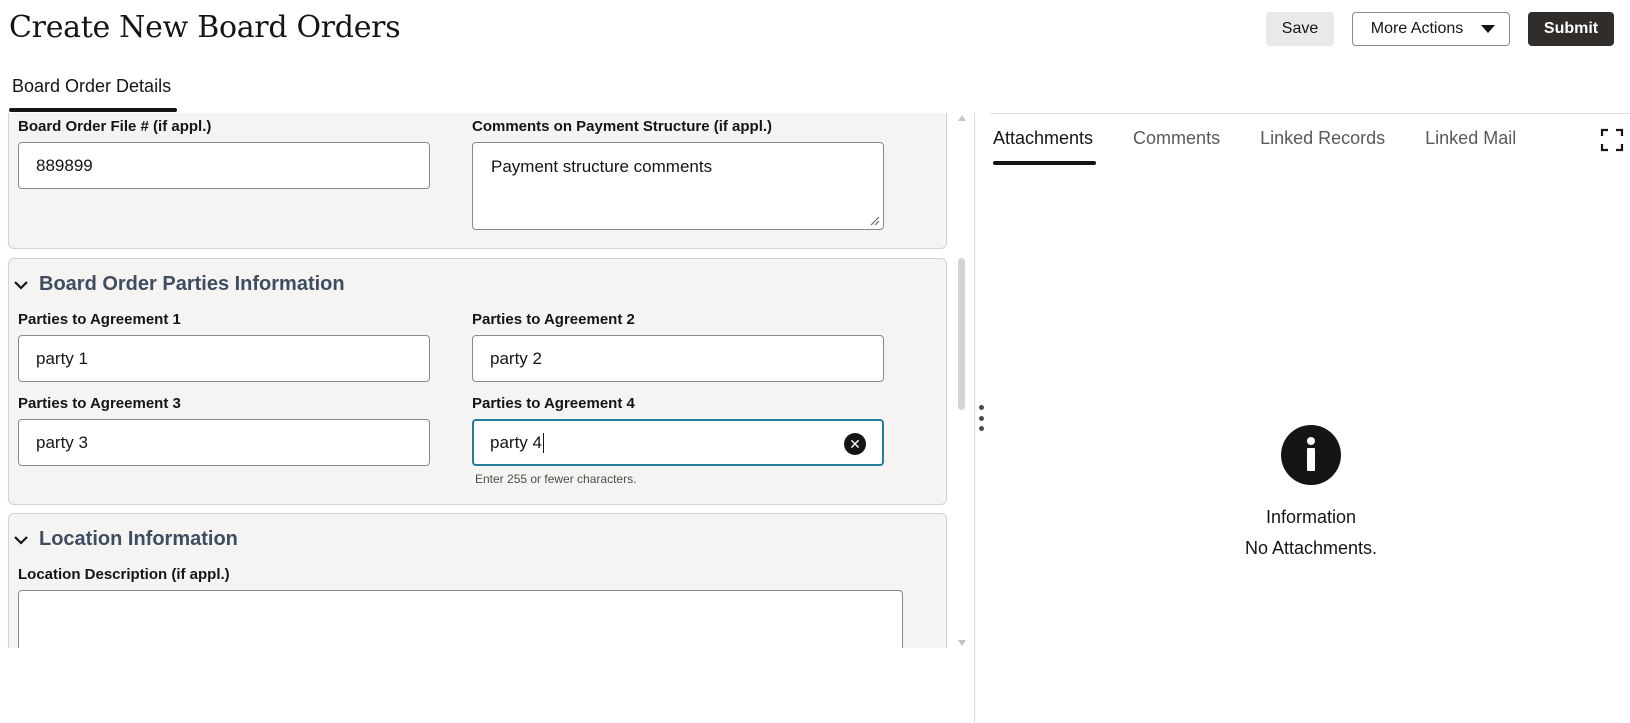 The image size is (1630, 723). What do you see at coordinates (1571, 29) in the screenshot?
I see `submit-button: Submit` at bounding box center [1571, 29].